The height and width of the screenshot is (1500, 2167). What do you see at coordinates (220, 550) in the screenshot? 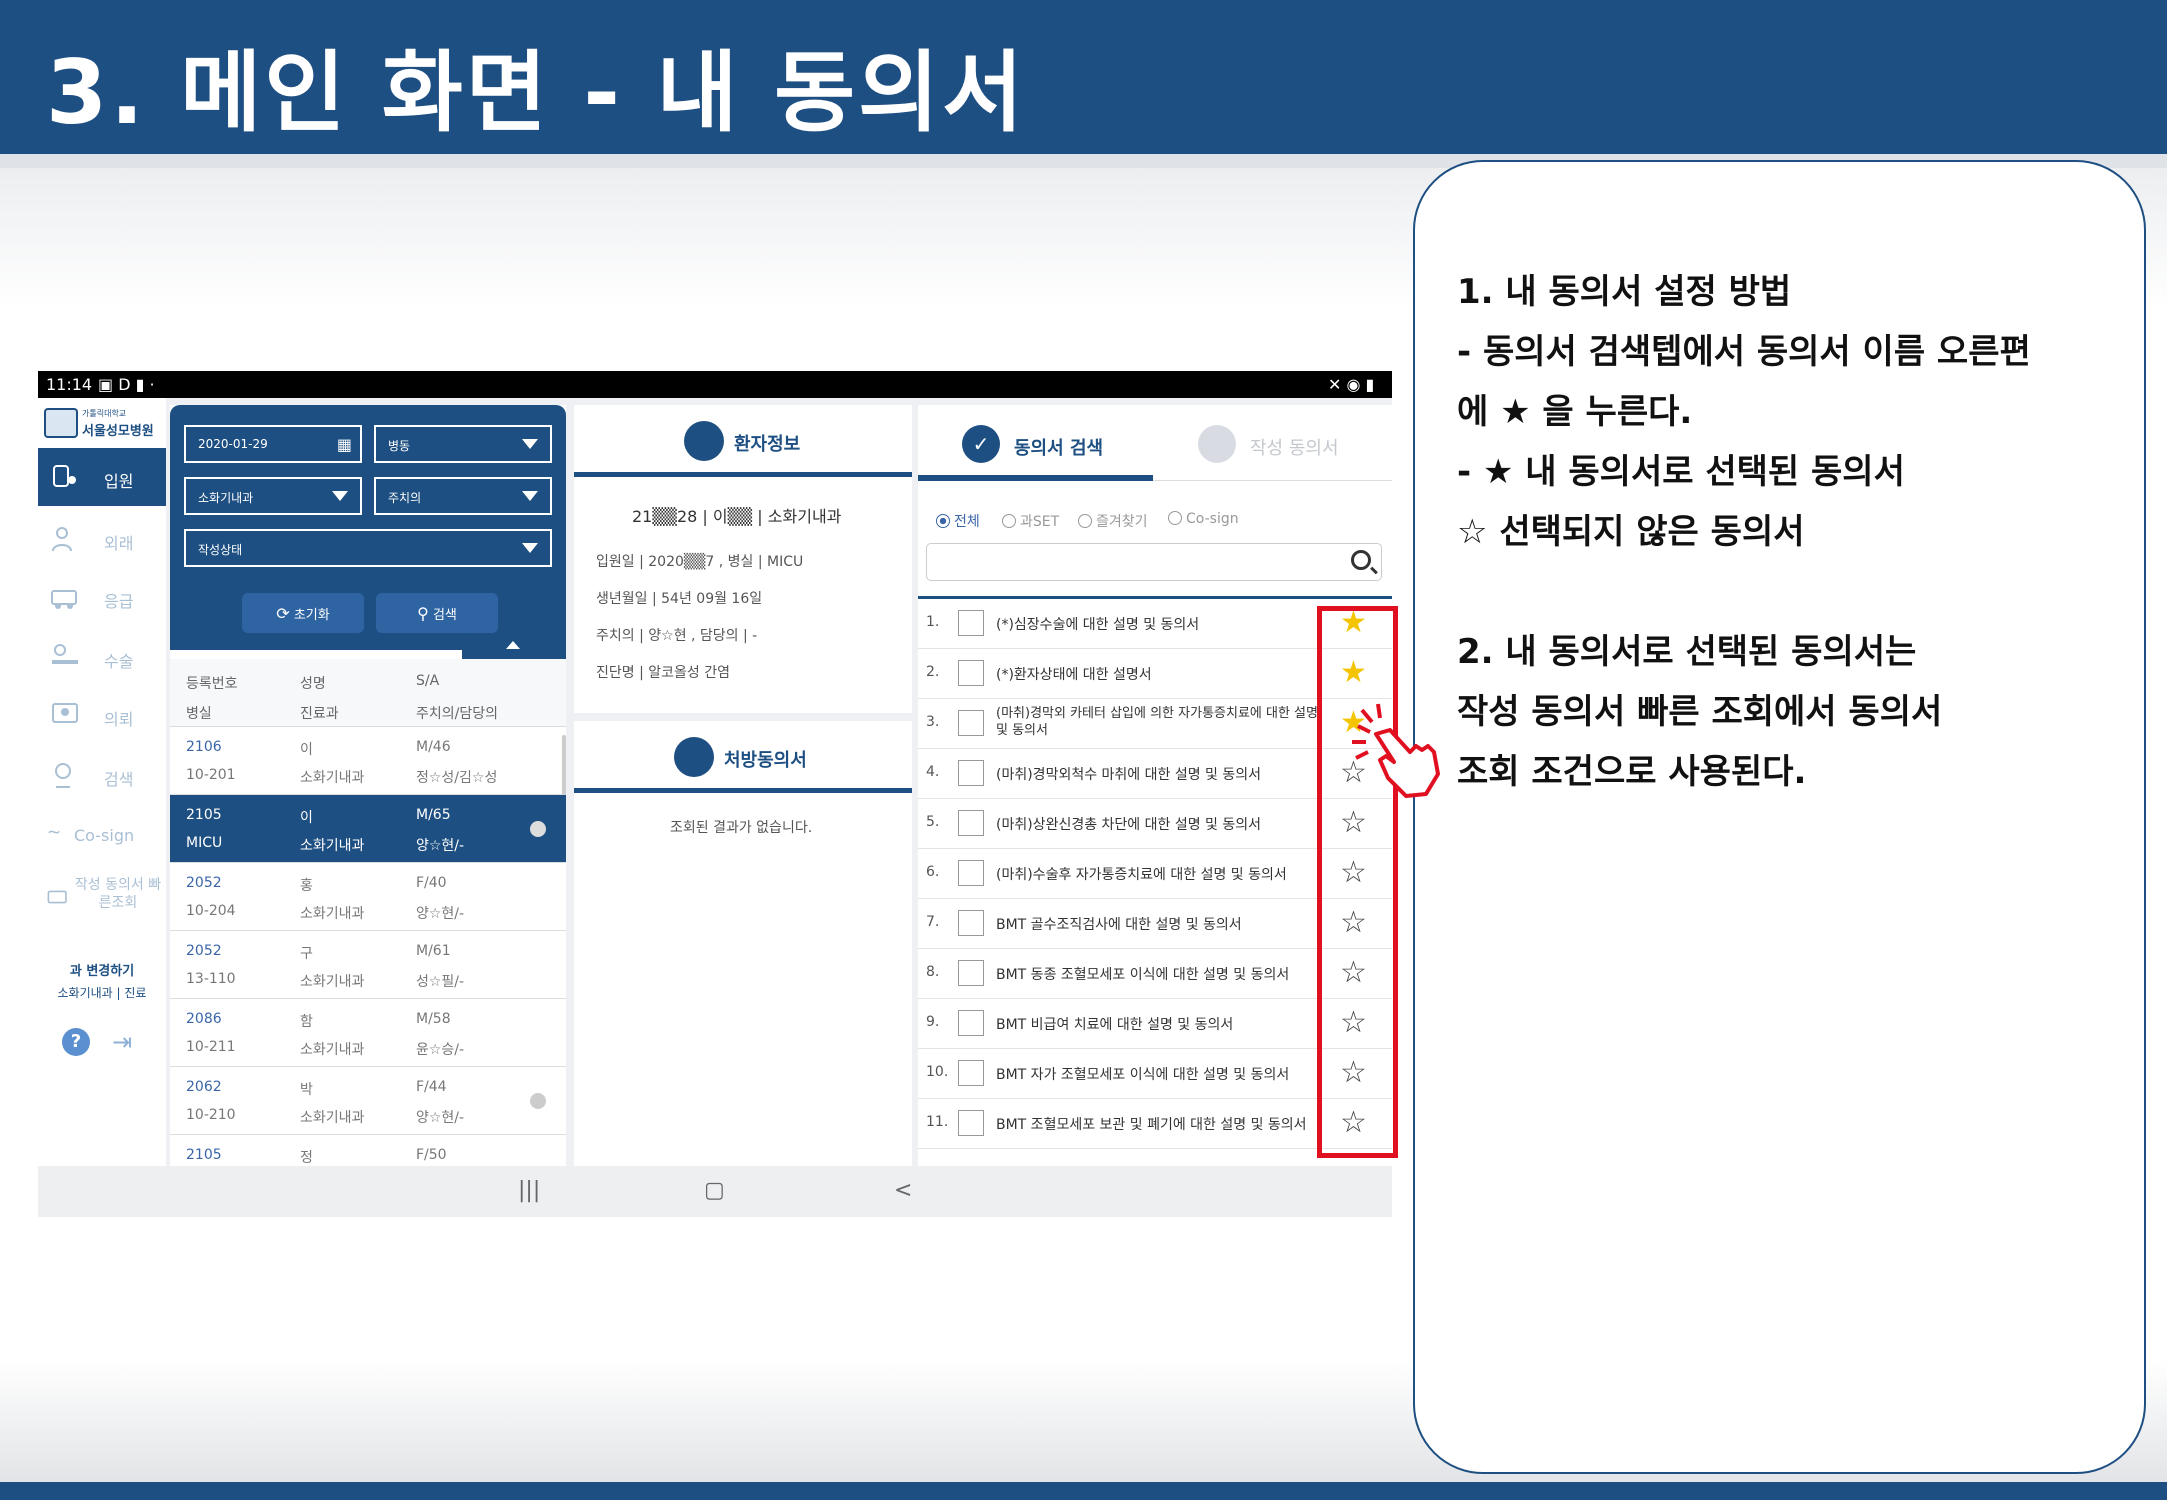
I see `status-value: 작성상태` at bounding box center [220, 550].